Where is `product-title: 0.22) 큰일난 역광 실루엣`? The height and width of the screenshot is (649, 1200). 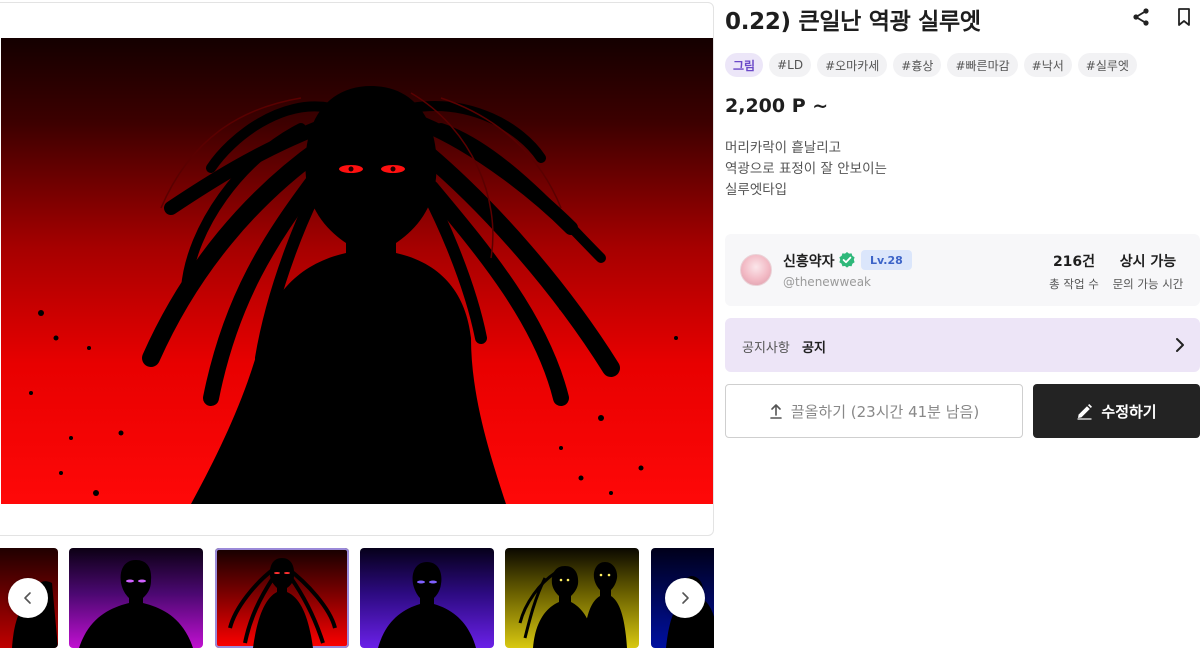
product-title: 0.22) 큰일난 역광 실루엣 is located at coordinates (853, 22).